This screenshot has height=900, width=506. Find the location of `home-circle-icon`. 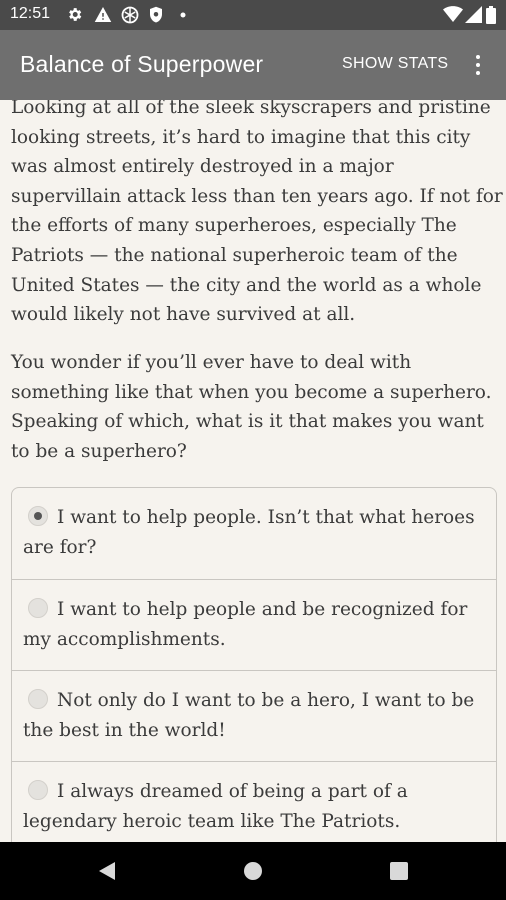

home-circle-icon is located at coordinates (253, 871).